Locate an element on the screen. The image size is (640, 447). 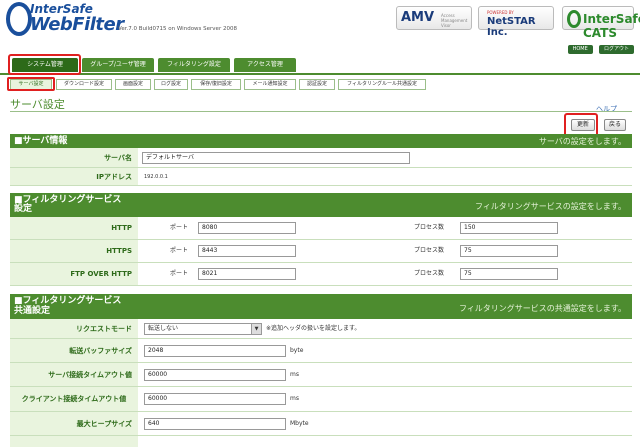
help-link: ヘルプ is located at coordinates (606, 109).